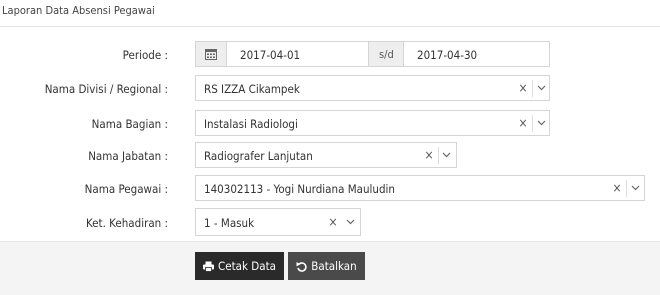 This screenshot has width=660, height=295. Describe the element at coordinates (299, 189) in the screenshot. I see `pegawai-value: 140302113 - Yogi Nurdiana Mauludin` at that location.